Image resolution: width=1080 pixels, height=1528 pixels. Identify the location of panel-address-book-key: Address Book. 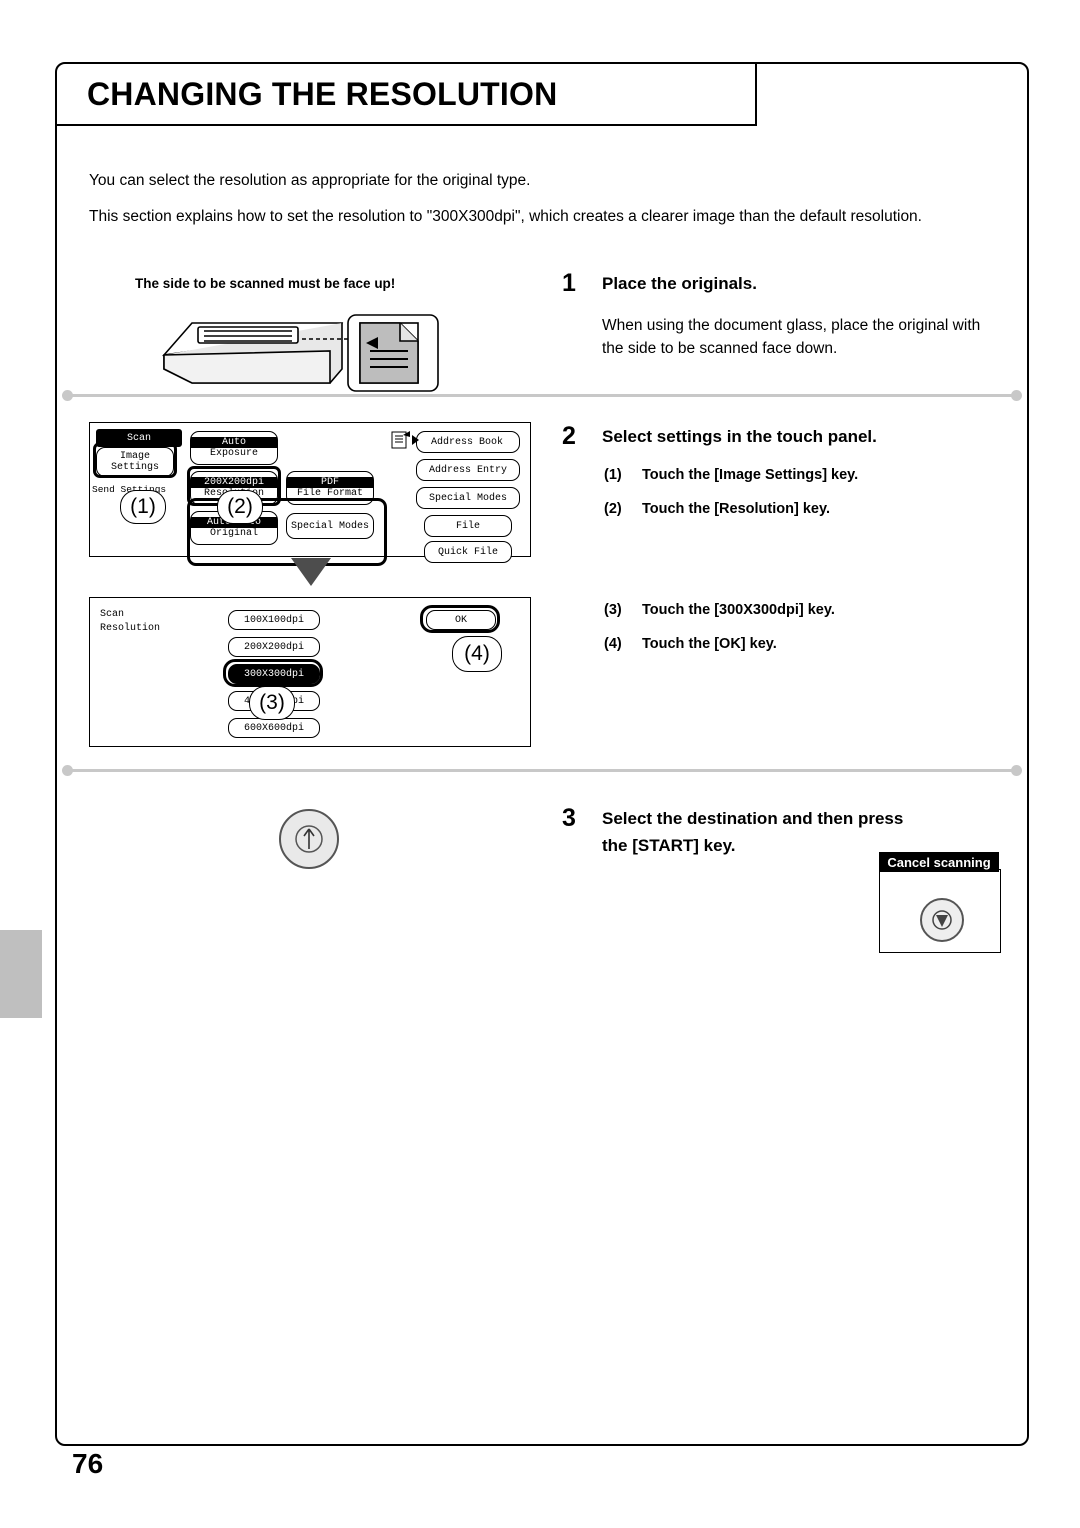
(468, 442).